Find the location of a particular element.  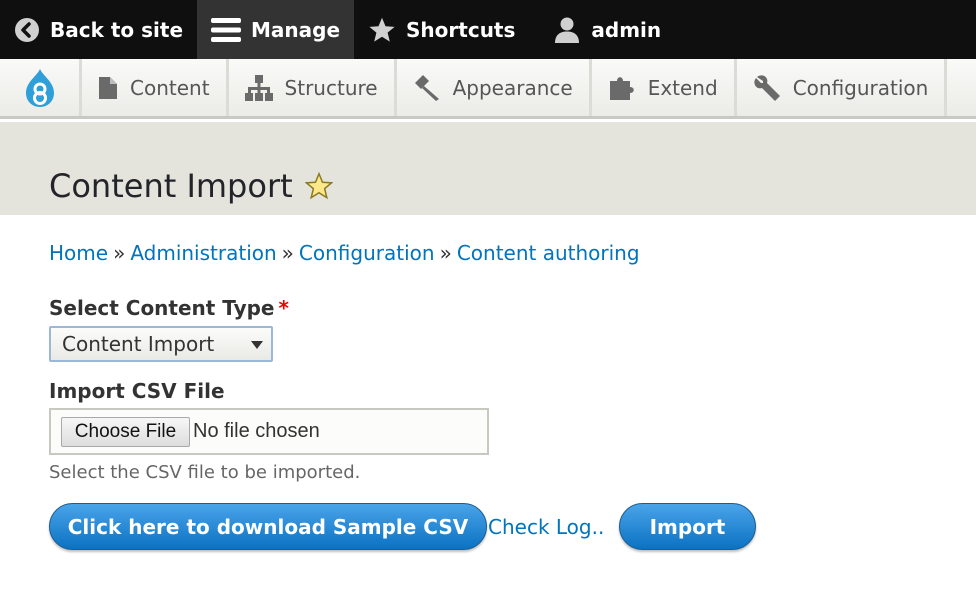

admin-toolbar: Back to site Manage Shortcuts admin is located at coordinates (488, 29).